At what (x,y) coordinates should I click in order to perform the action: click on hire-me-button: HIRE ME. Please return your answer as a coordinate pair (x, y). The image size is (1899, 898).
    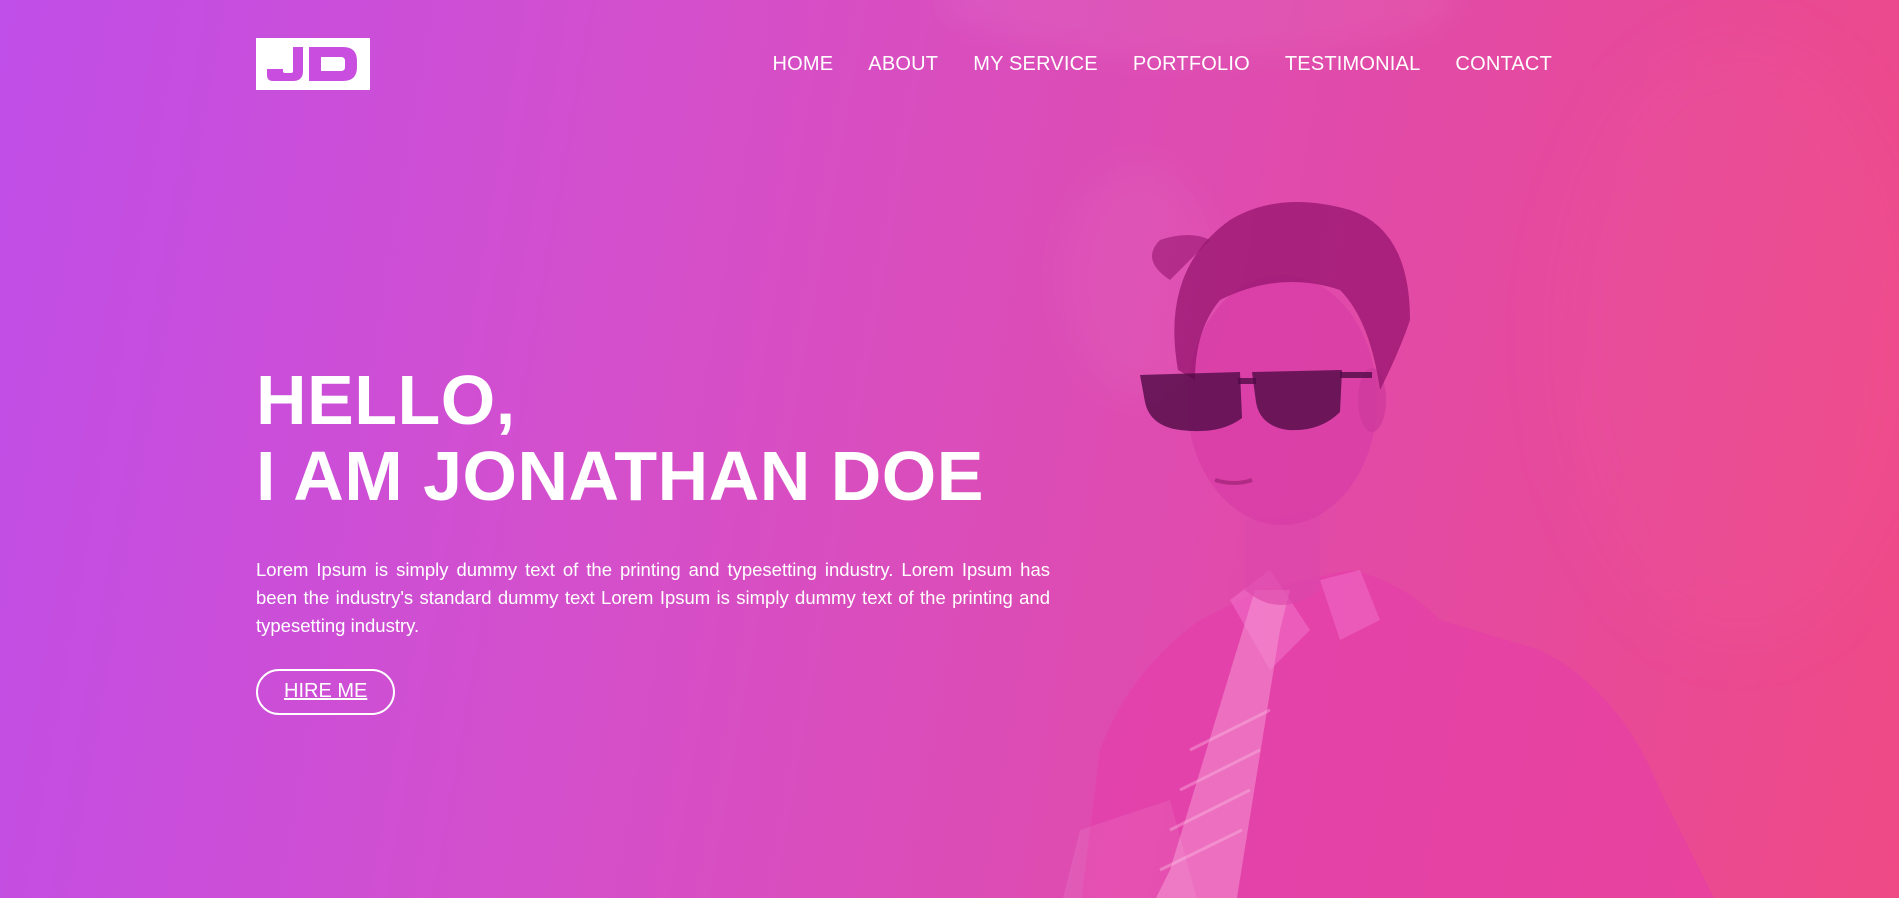
    Looking at the image, I should click on (326, 692).